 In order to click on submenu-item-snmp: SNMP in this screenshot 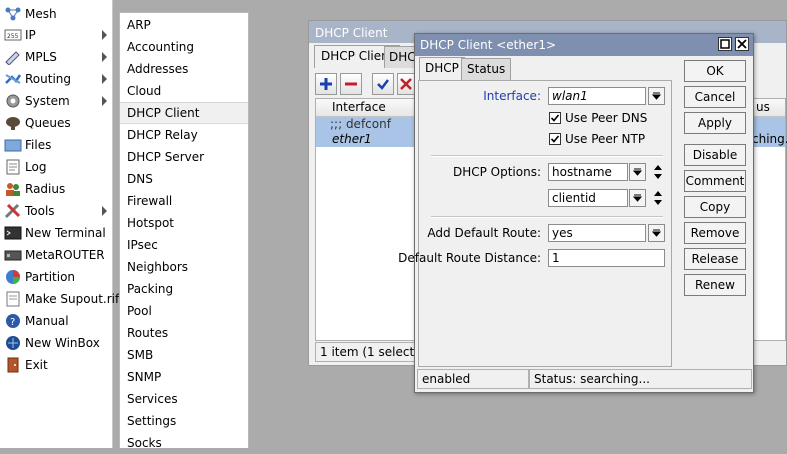, I will do `click(184, 377)`.